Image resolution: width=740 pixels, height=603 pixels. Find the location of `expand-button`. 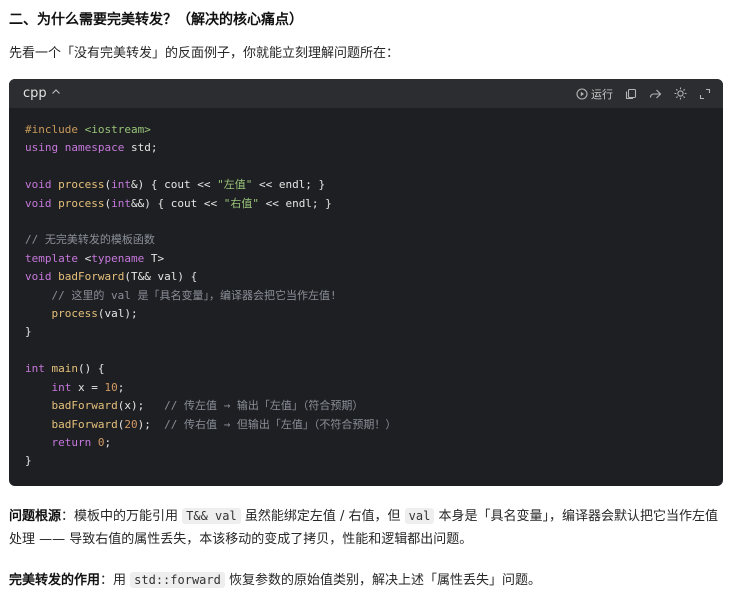

expand-button is located at coordinates (705, 94).